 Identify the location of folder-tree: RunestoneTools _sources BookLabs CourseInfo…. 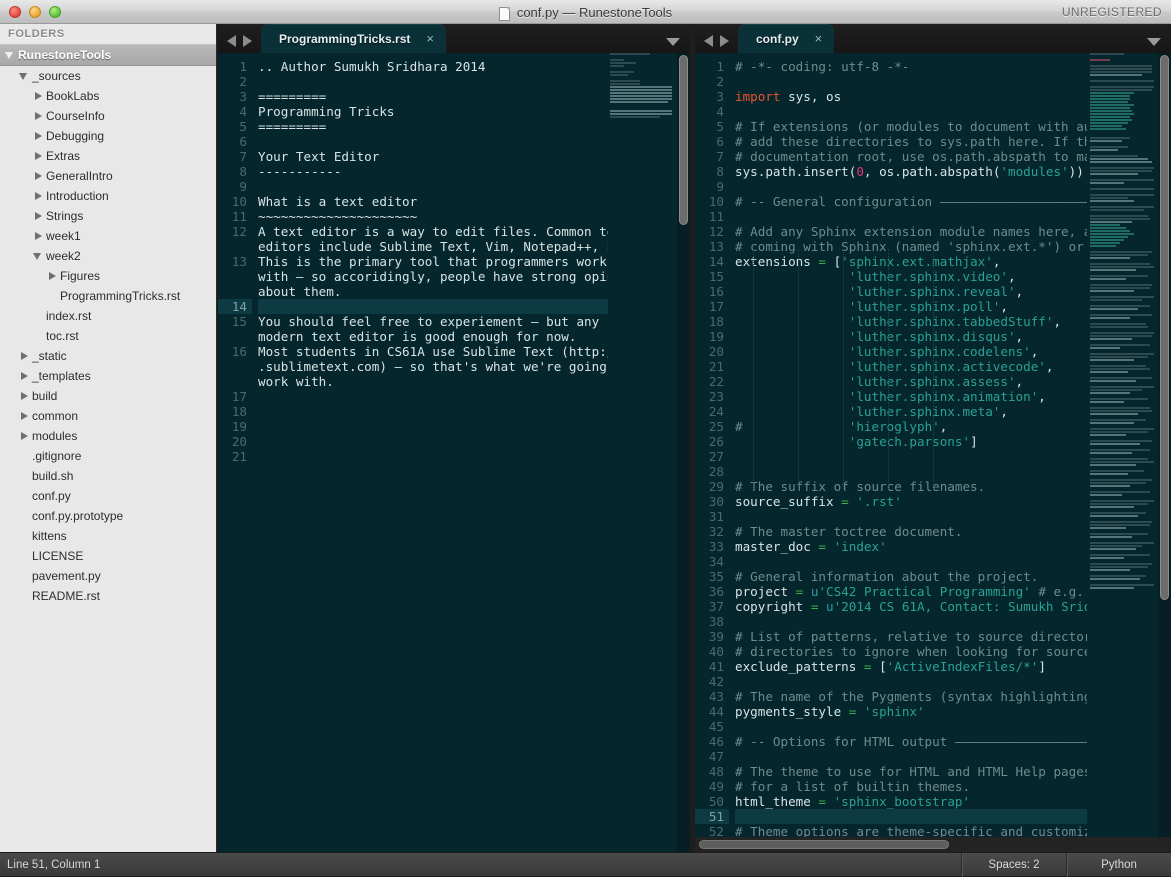
(108, 325).